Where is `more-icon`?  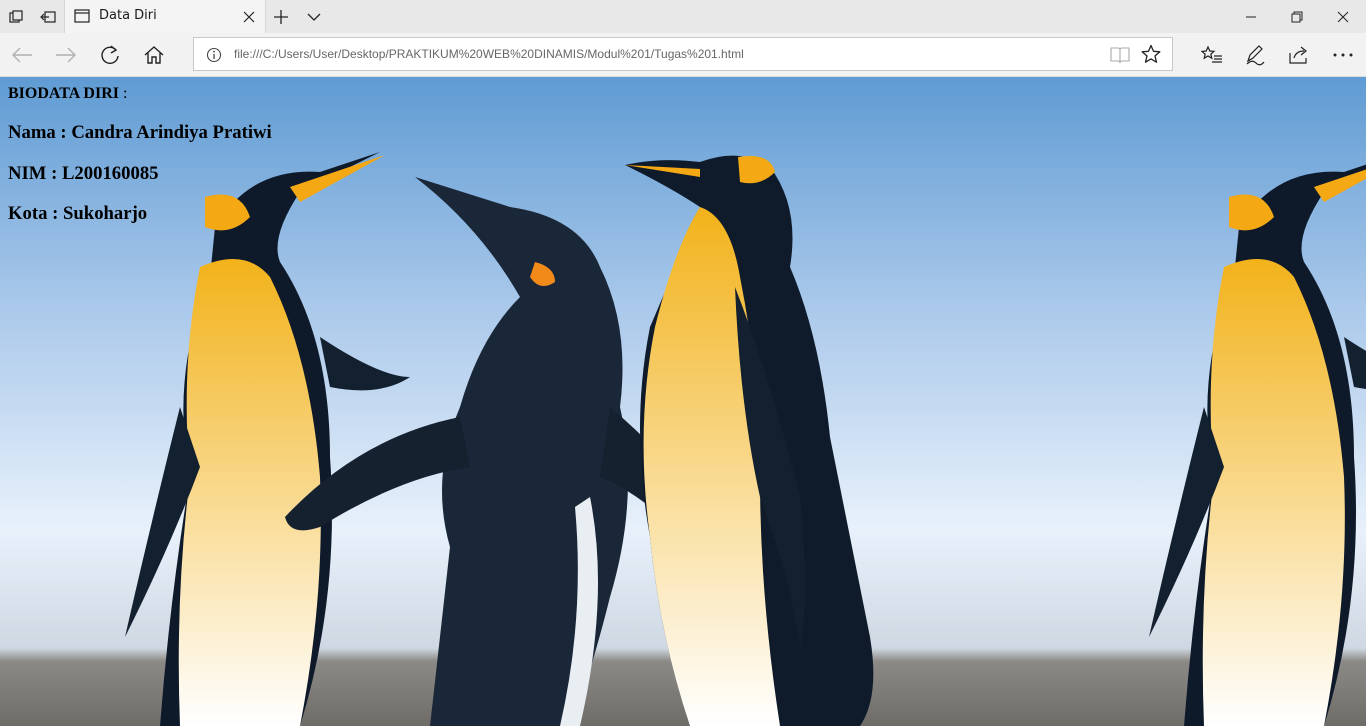 more-icon is located at coordinates (1343, 55).